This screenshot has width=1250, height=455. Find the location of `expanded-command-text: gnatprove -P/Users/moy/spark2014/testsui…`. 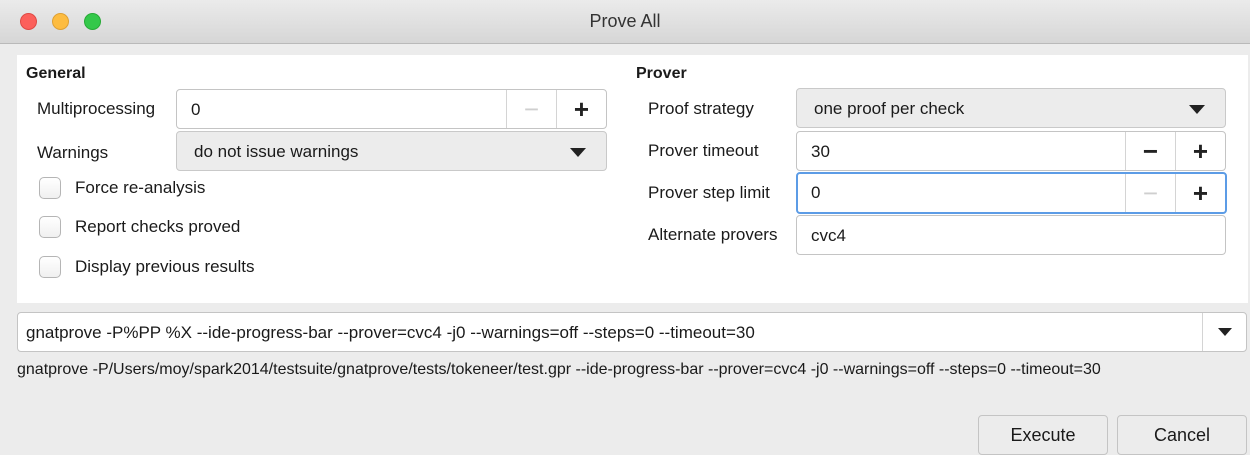

expanded-command-text: gnatprove -P/Users/moy/spark2014/testsui… is located at coordinates (559, 369).